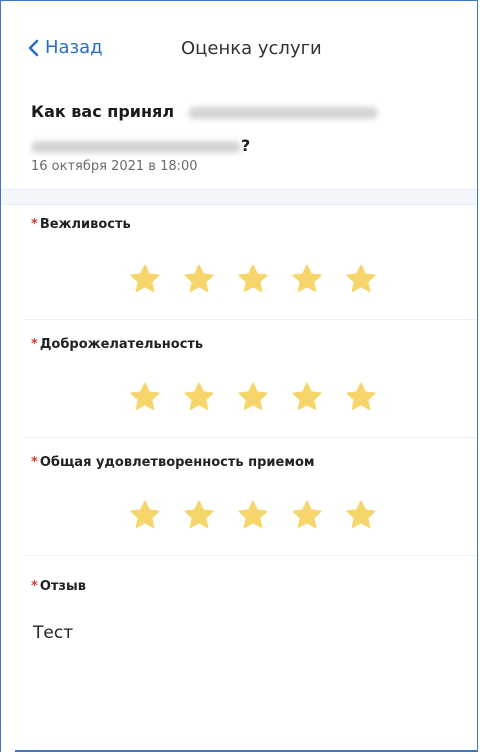 Image resolution: width=480 pixels, height=754 pixels. What do you see at coordinates (246, 145) in the screenshot?
I see `question-suffix: ?` at bounding box center [246, 145].